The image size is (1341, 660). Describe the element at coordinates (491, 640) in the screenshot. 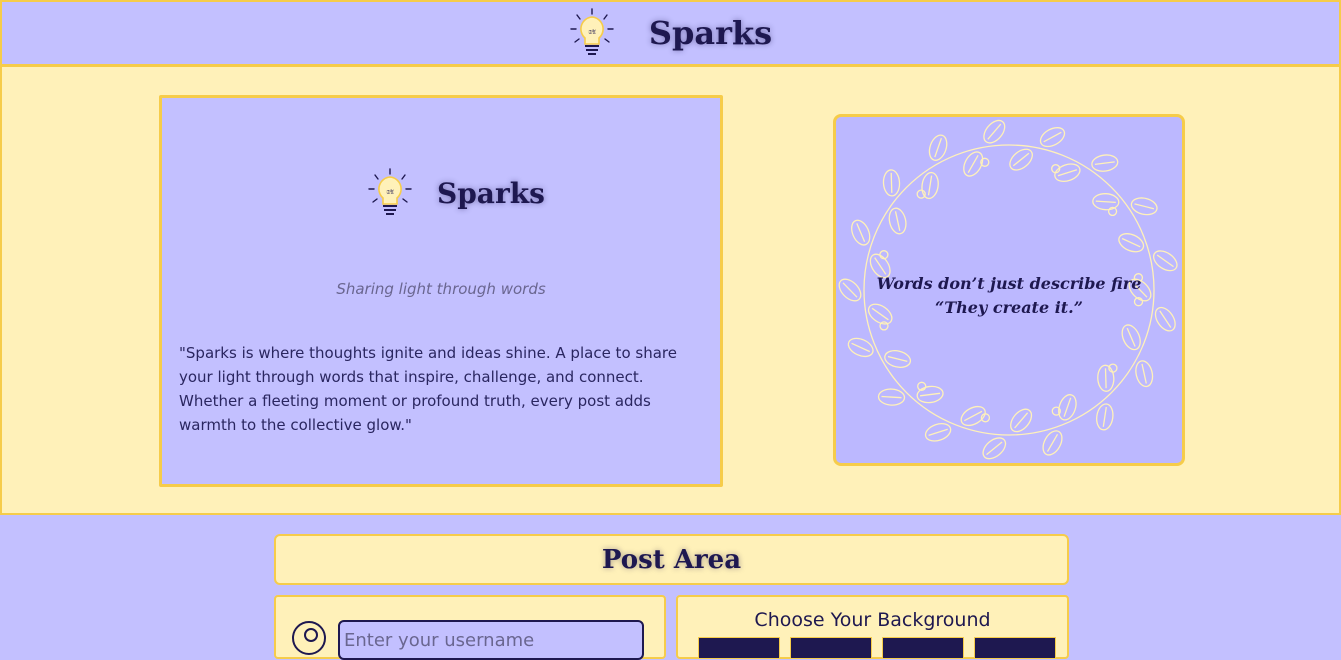

I see `username-input` at that location.